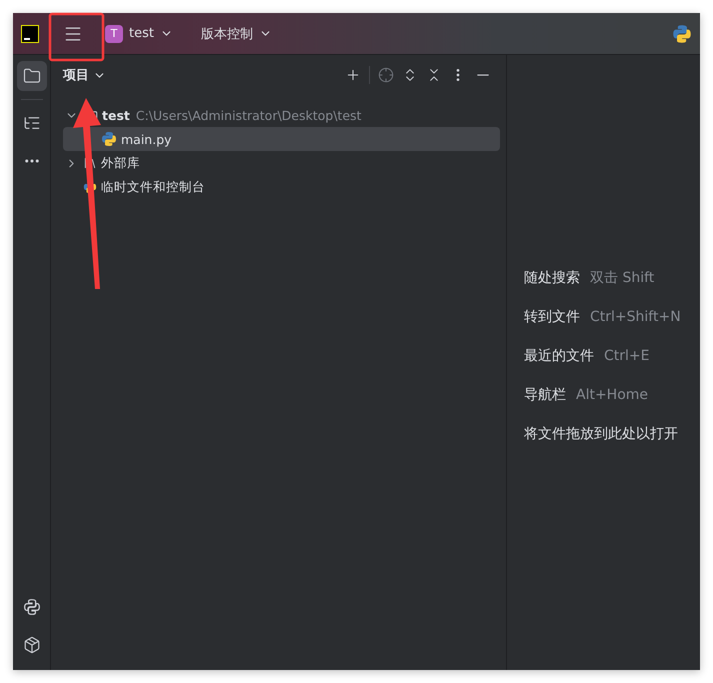  I want to click on tree-label: test, so click(116, 115).